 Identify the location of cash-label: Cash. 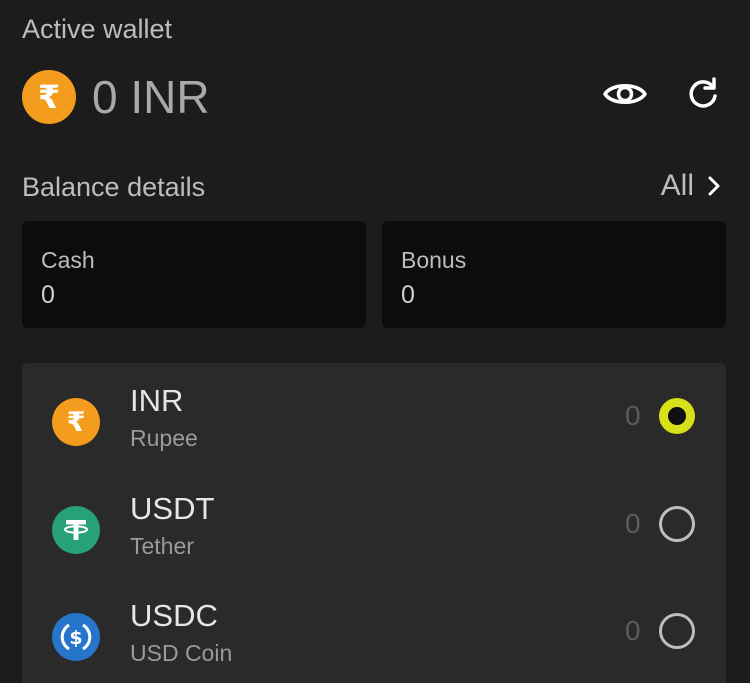
(68, 260).